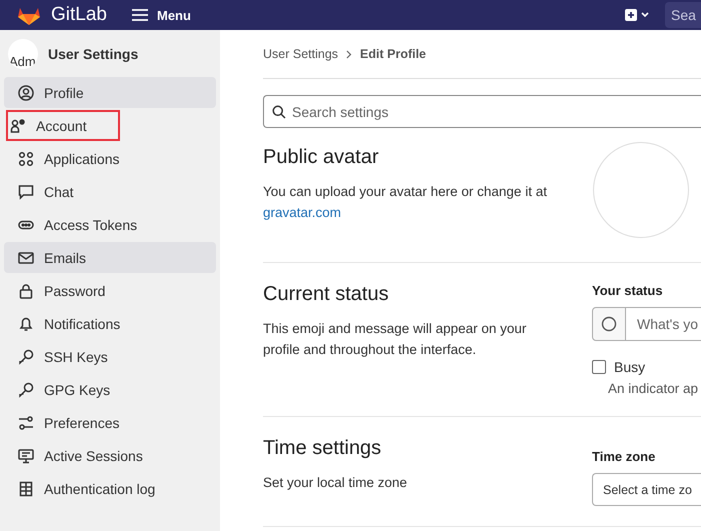 Image resolution: width=701 pixels, height=531 pixels. What do you see at coordinates (26, 92) in the screenshot?
I see `user-icon` at bounding box center [26, 92].